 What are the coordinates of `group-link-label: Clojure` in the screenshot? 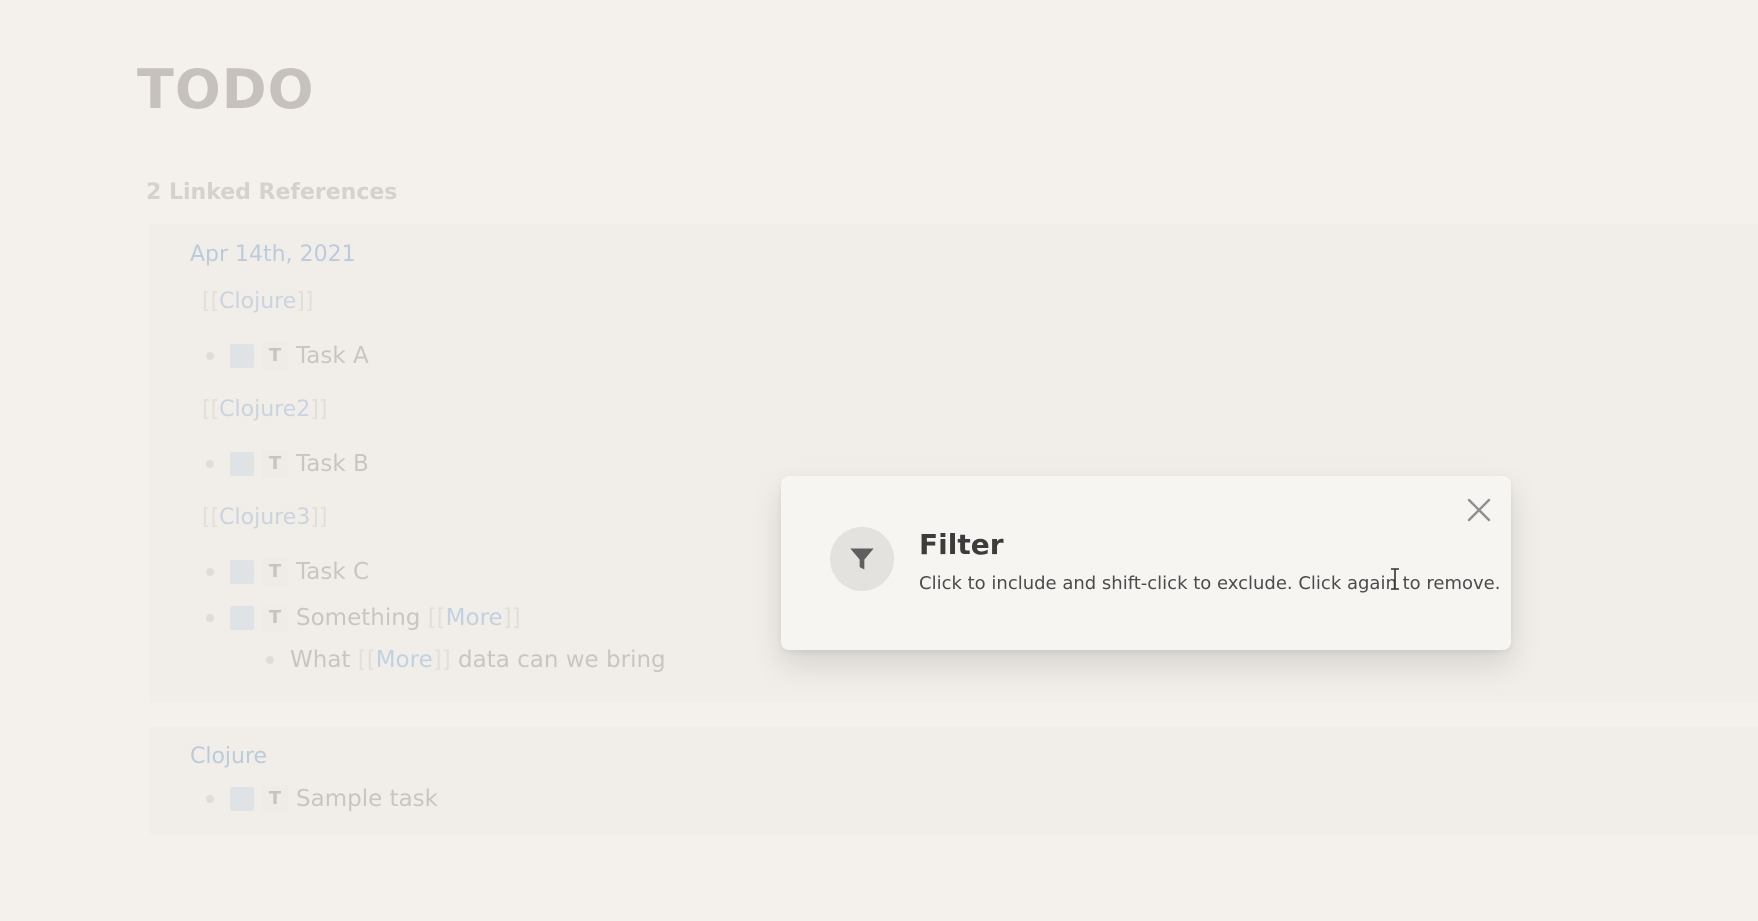 It's located at (258, 301).